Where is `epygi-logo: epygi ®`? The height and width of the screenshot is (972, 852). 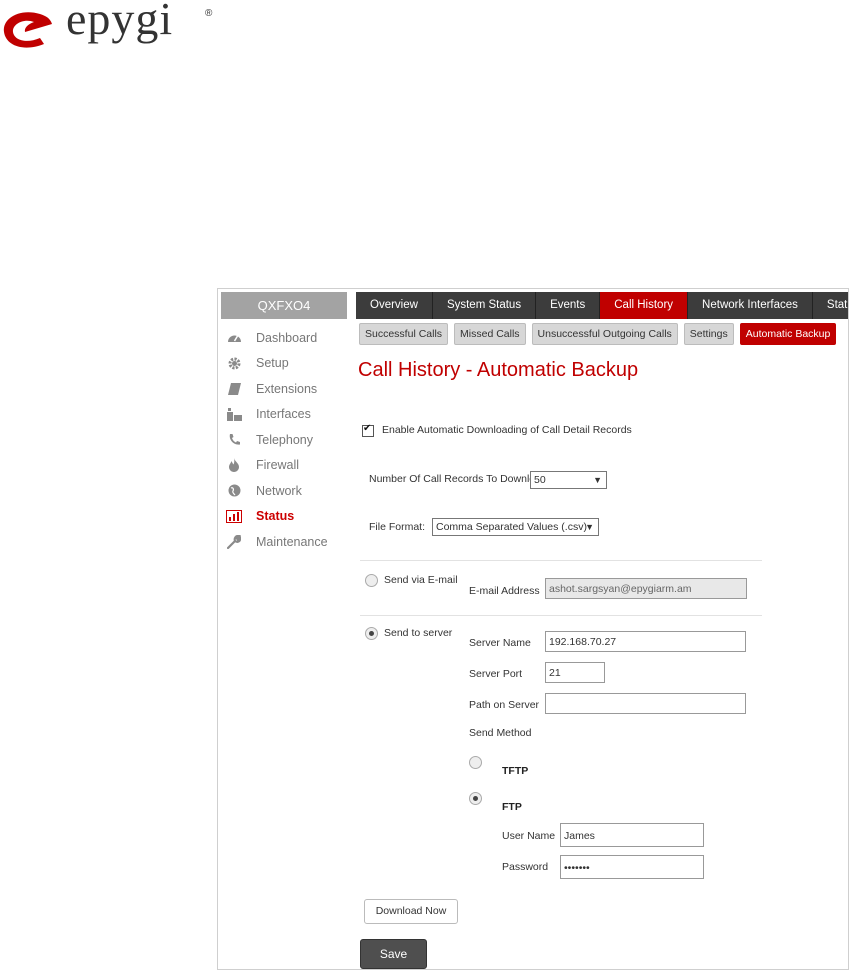
epygi-logo: epygi ® is located at coordinates (115, 30).